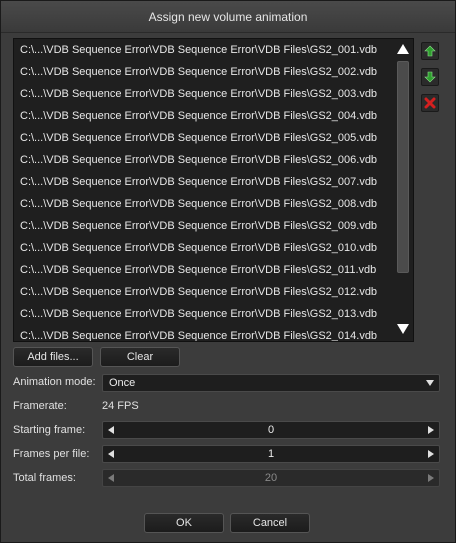  I want to click on arrow-down-icon, so click(430, 77).